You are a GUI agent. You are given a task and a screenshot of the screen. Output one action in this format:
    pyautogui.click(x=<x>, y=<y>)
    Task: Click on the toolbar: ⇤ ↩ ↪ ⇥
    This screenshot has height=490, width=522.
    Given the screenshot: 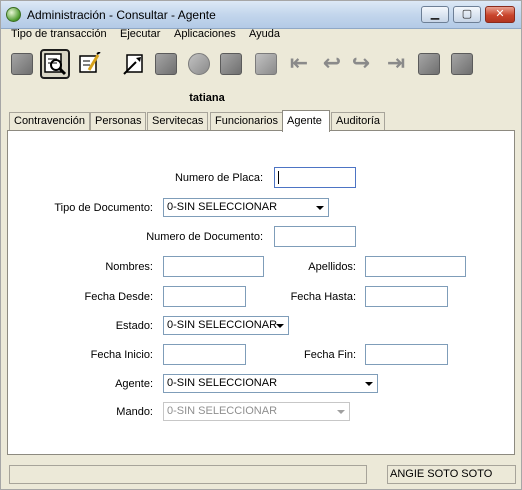 What is the action you would take?
    pyautogui.click(x=261, y=64)
    